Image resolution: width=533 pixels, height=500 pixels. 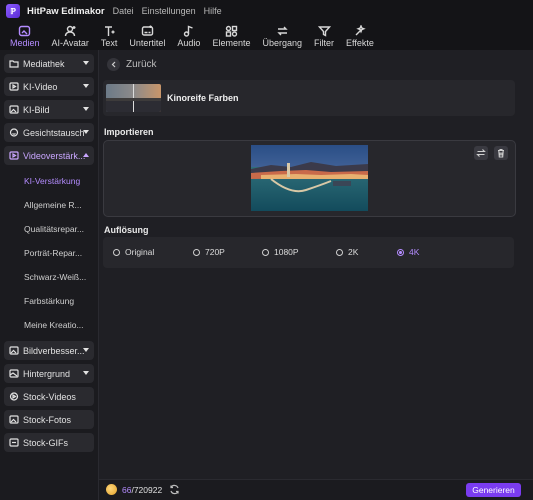 What do you see at coordinates (501, 153) in the screenshot?
I see `delete-button` at bounding box center [501, 153].